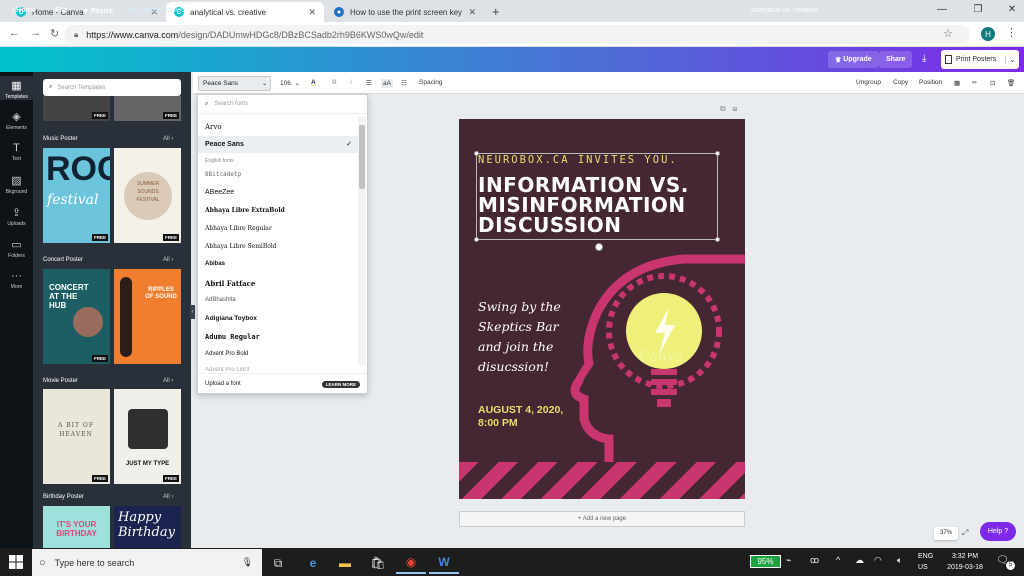  Describe the element at coordinates (147, 562) in the screenshot. I see `taskbar-search: ○ Type here to search 🎙︎` at that location.